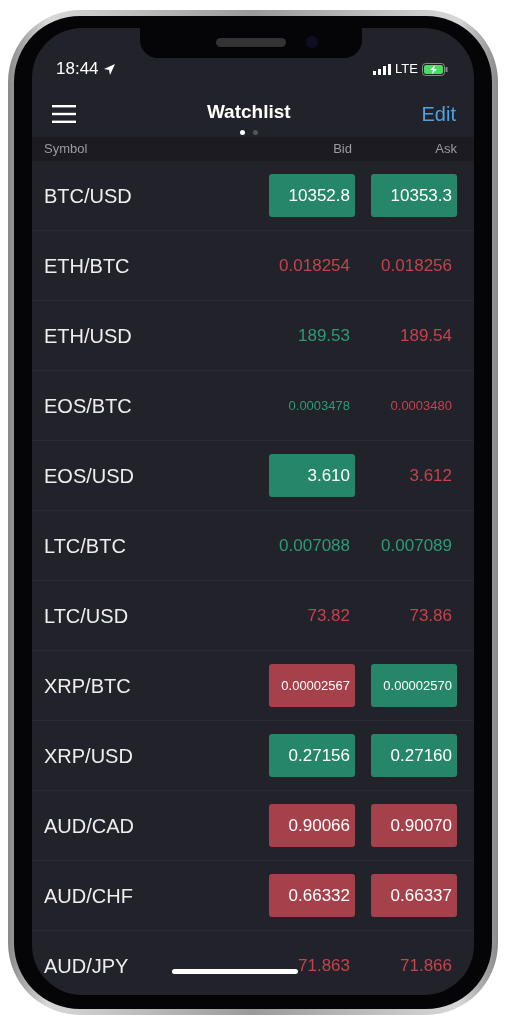 This screenshot has width=510, height=1024. Describe the element at coordinates (312, 615) in the screenshot. I see `price-text: 73.82` at that location.